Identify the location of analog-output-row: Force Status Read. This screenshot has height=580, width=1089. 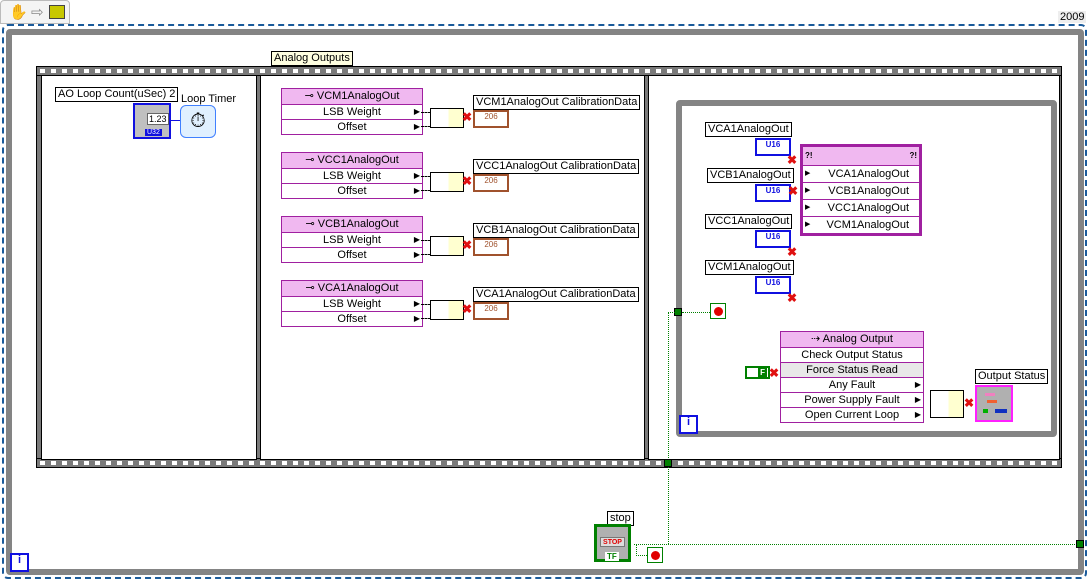
(852, 370).